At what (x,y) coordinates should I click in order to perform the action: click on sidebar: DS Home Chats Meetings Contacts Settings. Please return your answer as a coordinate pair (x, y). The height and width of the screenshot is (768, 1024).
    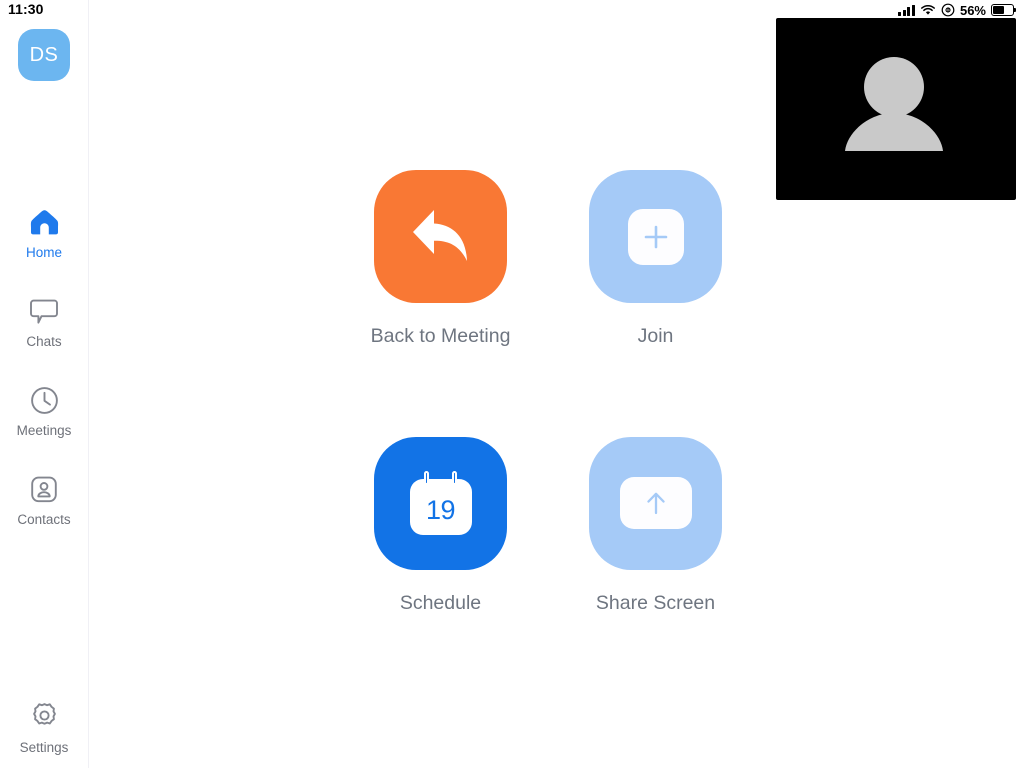
    Looking at the image, I should click on (44, 384).